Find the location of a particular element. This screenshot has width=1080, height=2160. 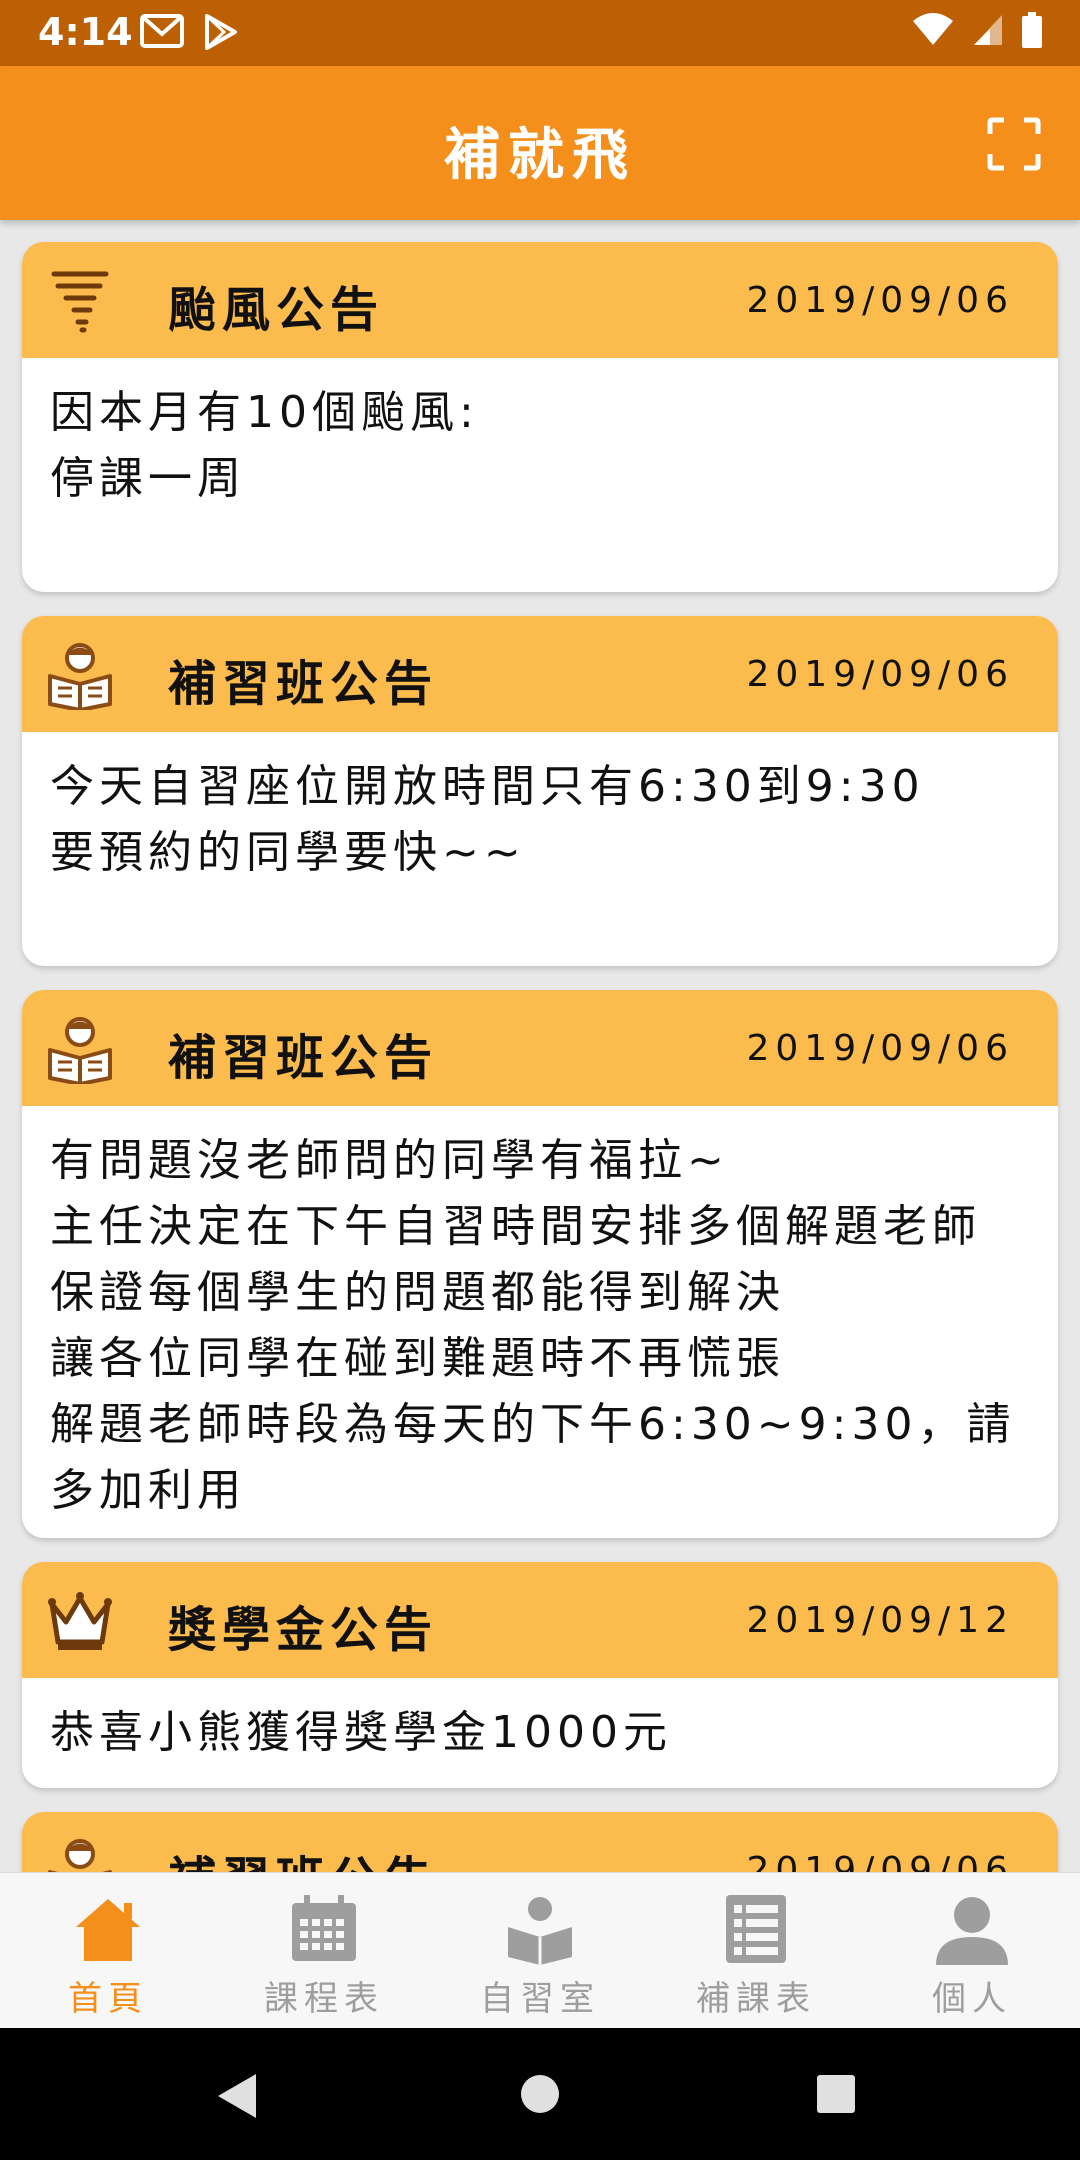

home-circle-icon is located at coordinates (540, 2094).